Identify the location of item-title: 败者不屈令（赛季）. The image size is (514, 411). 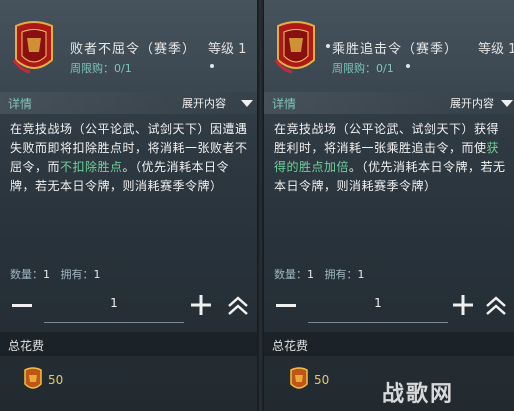
(133, 49).